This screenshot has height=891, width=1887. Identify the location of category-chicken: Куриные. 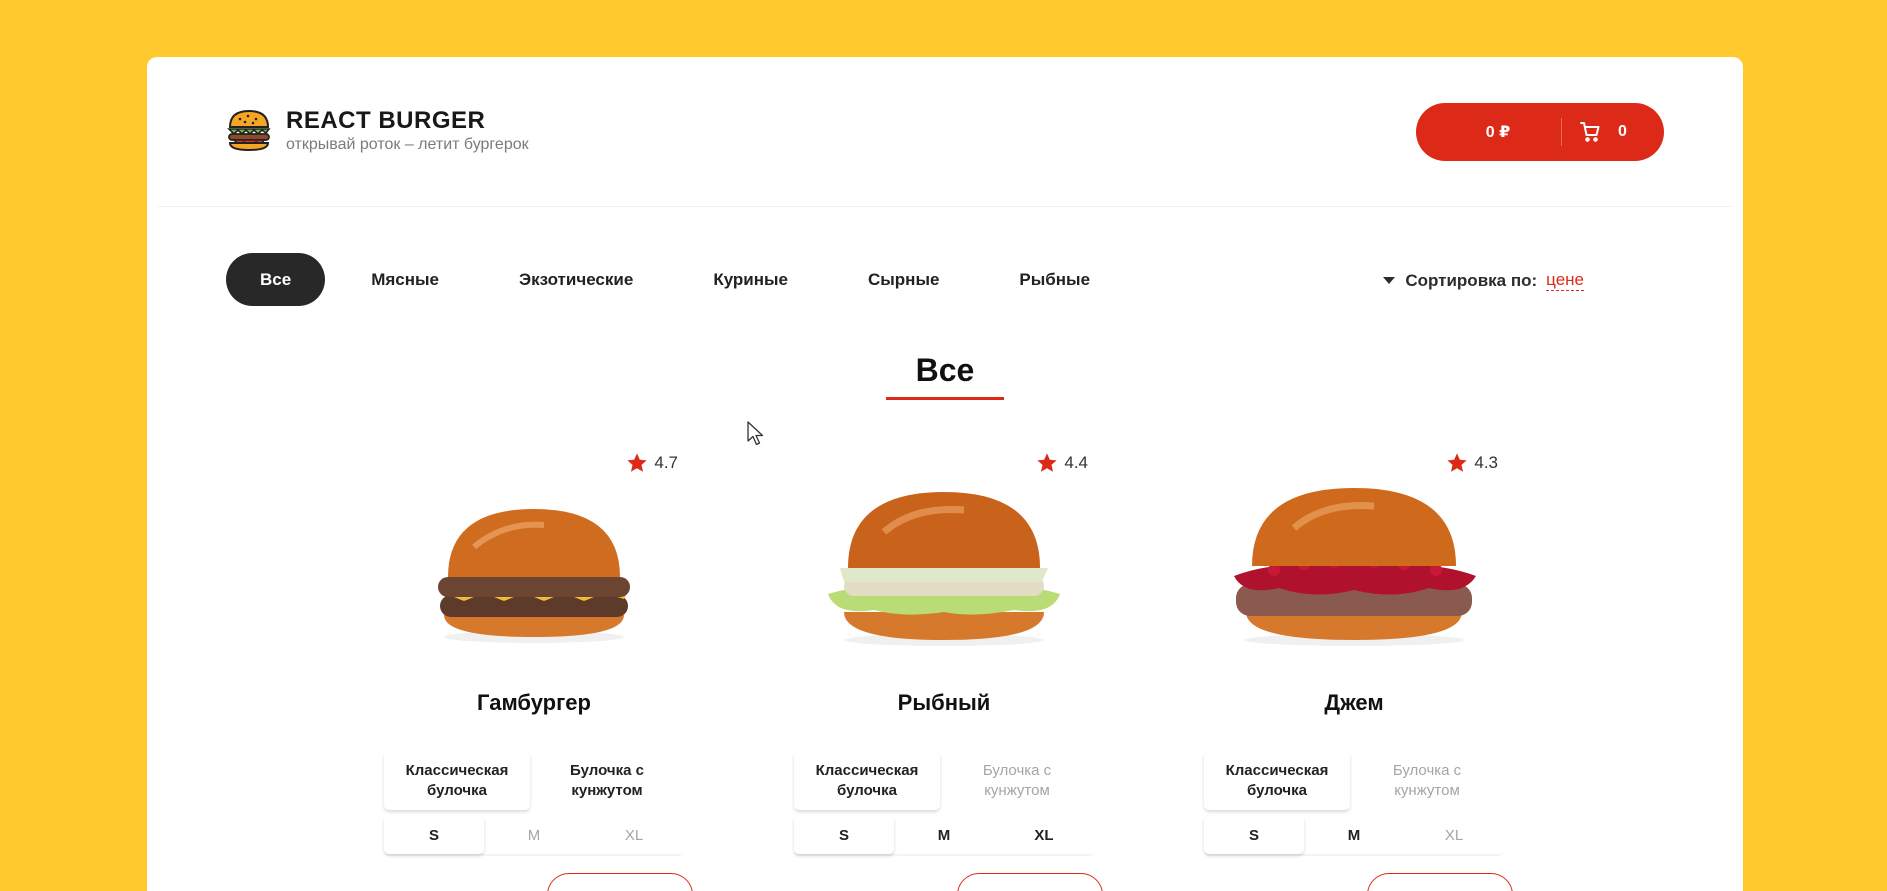
(750, 279).